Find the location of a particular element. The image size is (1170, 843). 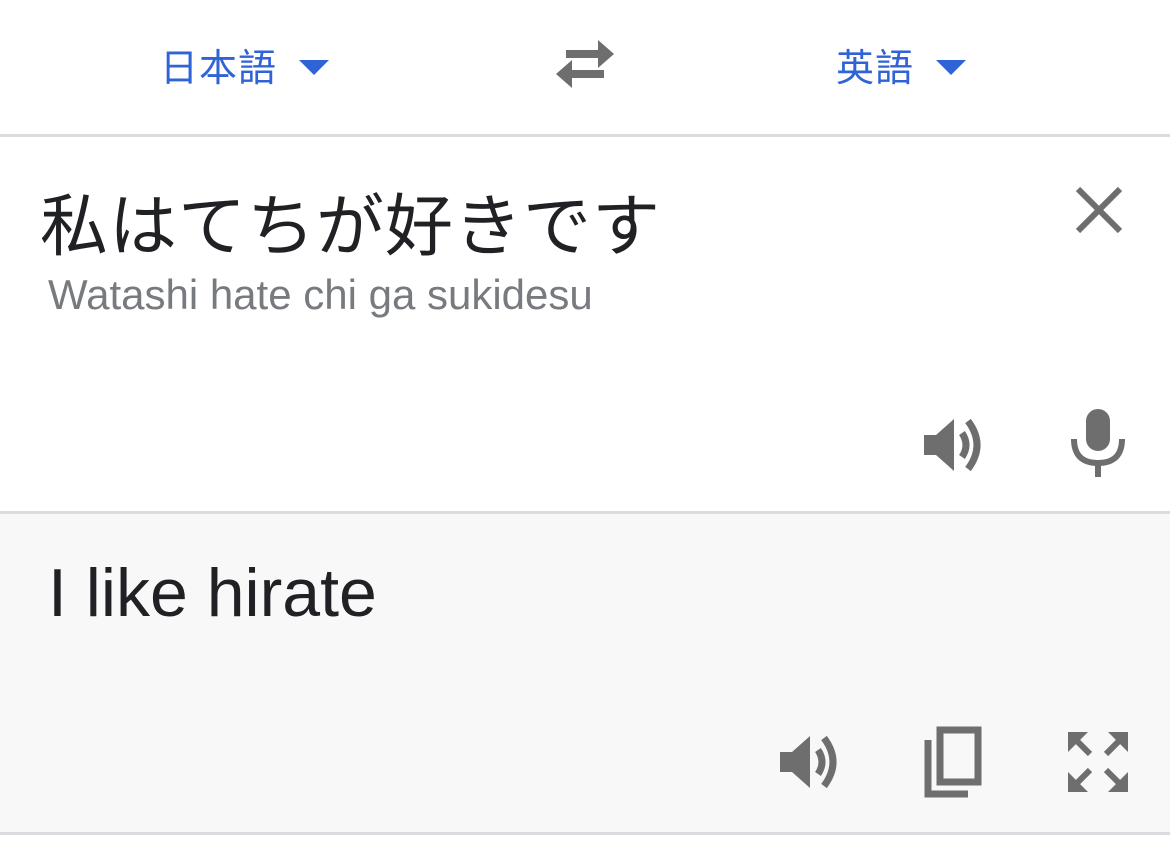

source-romanization: Watashi hate chi ga sukidesu is located at coordinates (320, 294).